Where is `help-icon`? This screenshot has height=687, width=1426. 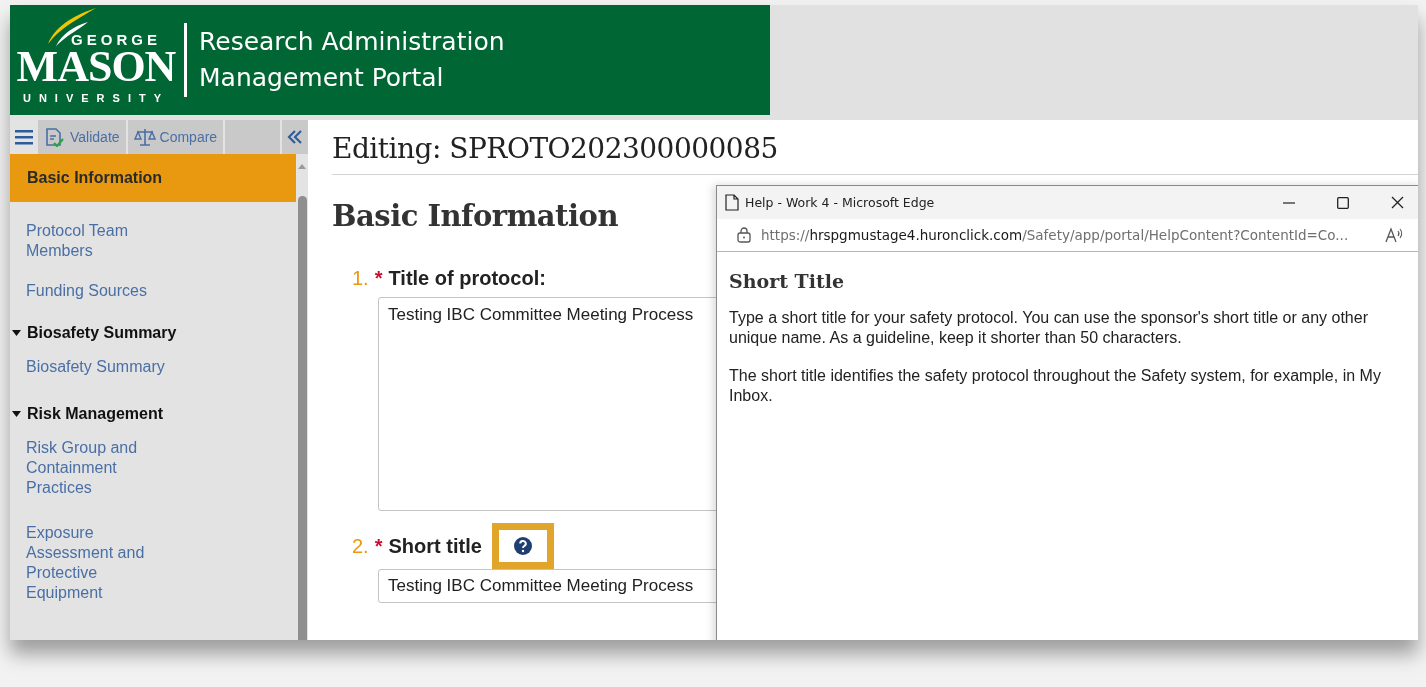
help-icon is located at coordinates (522, 546).